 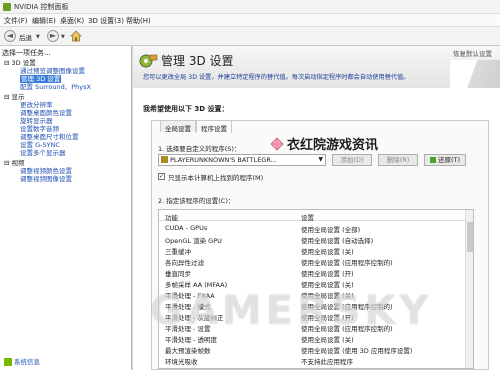 I want to click on restore-defaults-link: 恢复默认设置, so click(x=472, y=53).